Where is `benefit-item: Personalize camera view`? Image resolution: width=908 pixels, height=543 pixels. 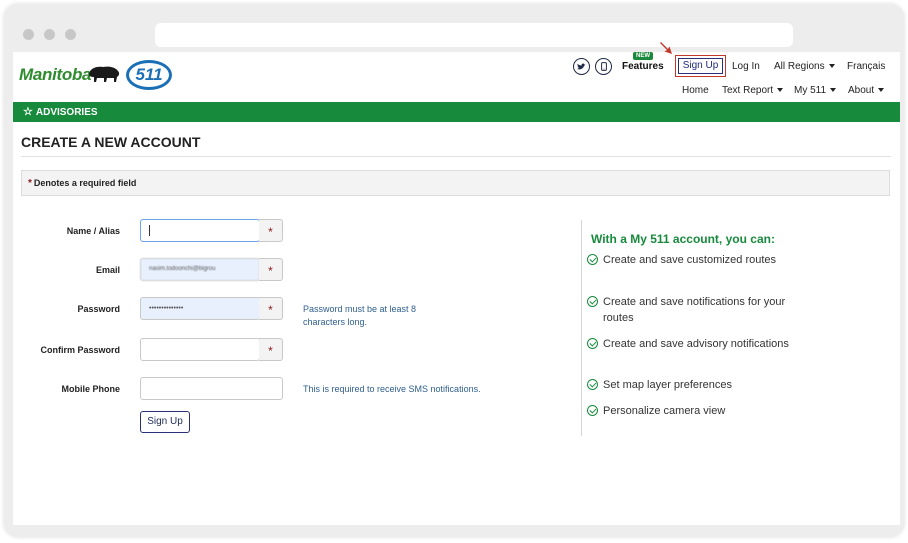 benefit-item: Personalize camera view is located at coordinates (690, 411).